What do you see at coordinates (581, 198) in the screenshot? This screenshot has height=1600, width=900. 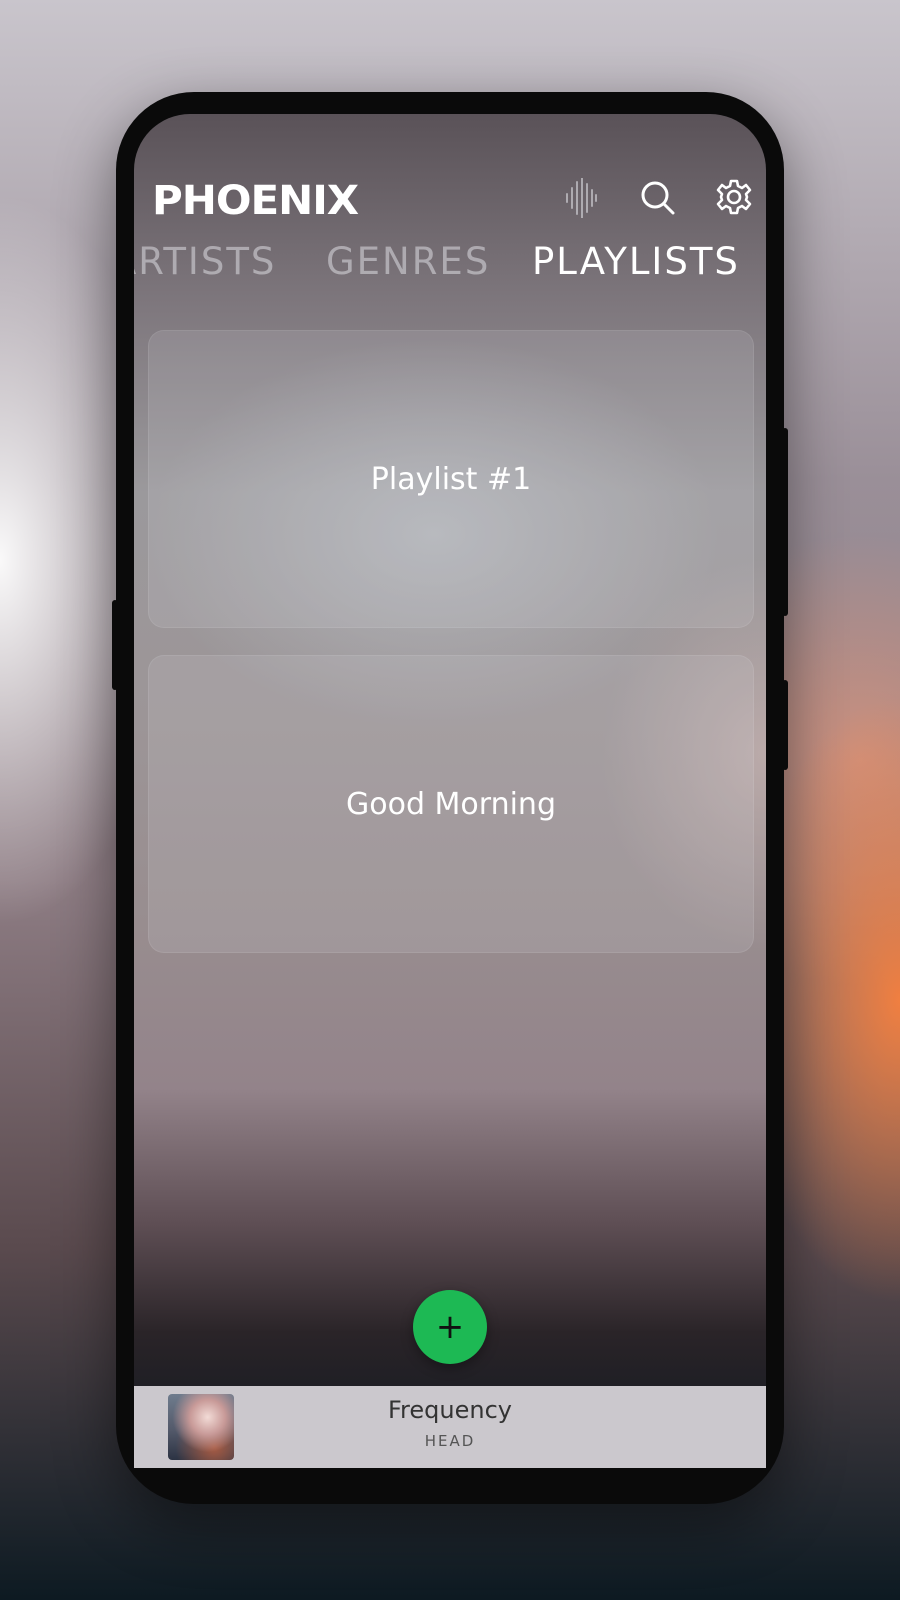 I see `equalizer-icon` at bounding box center [581, 198].